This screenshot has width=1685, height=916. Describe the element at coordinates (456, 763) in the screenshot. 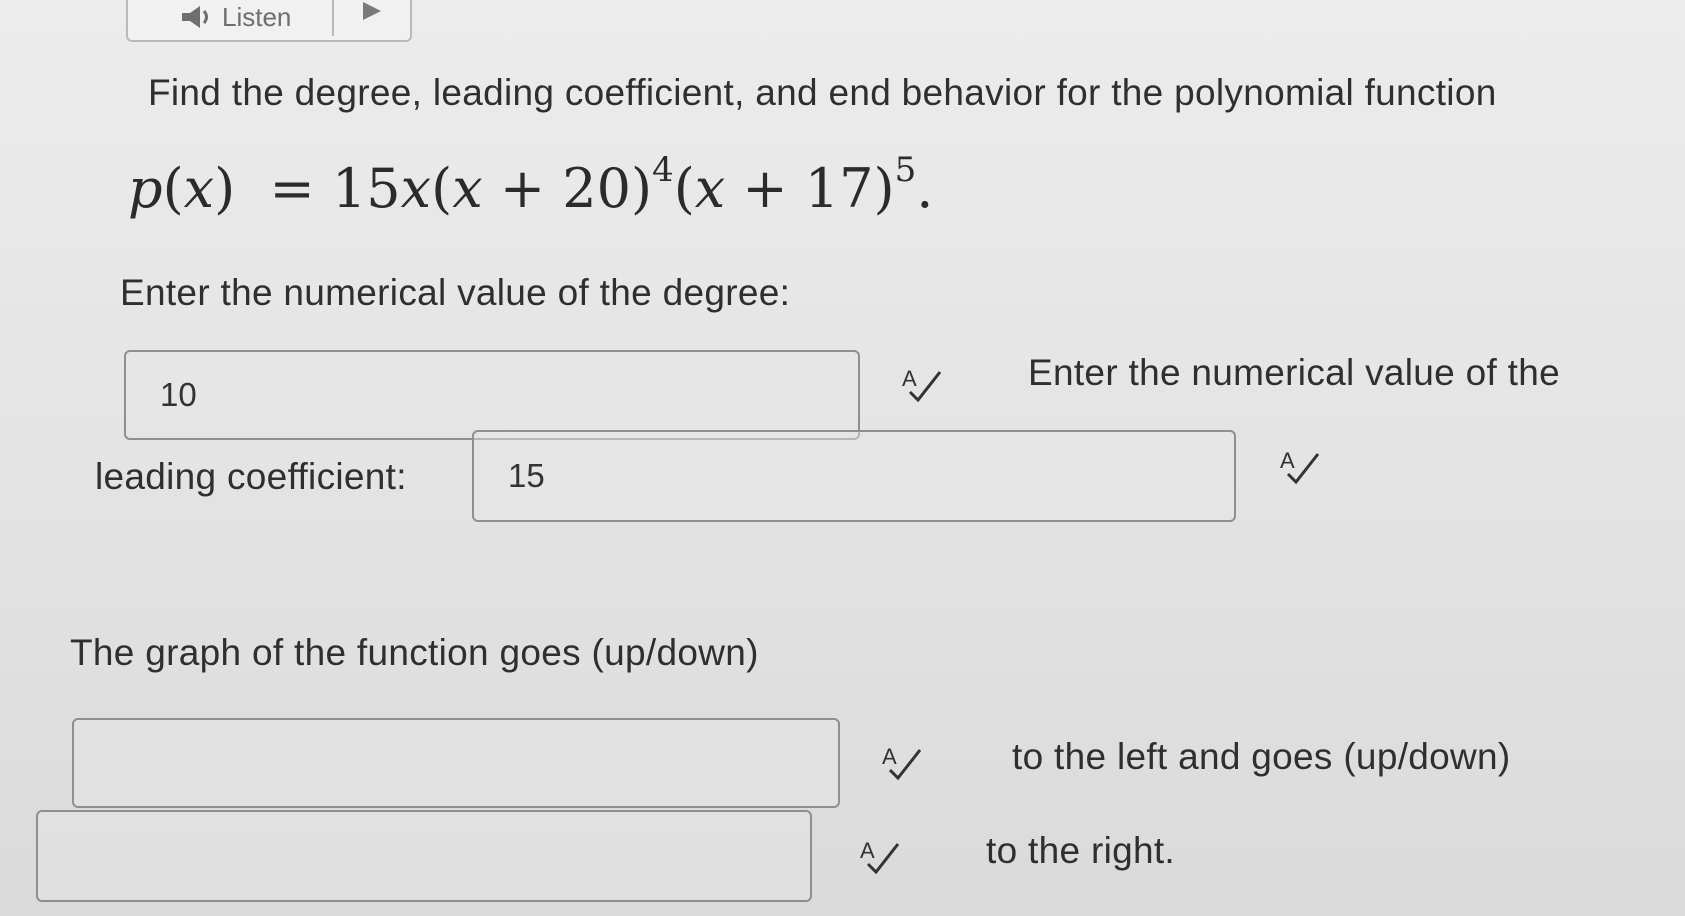

I see `left-behavior-input` at that location.